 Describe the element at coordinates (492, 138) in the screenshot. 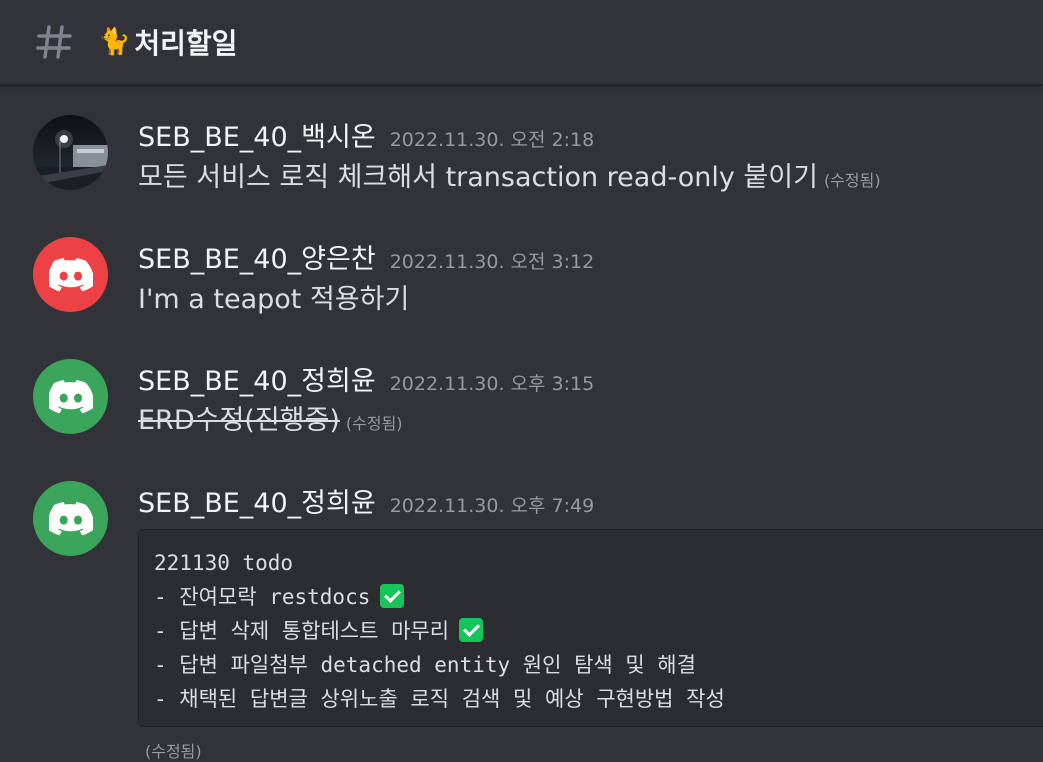

I see `timestamp: 2022.11.30. 오전 2:18` at that location.